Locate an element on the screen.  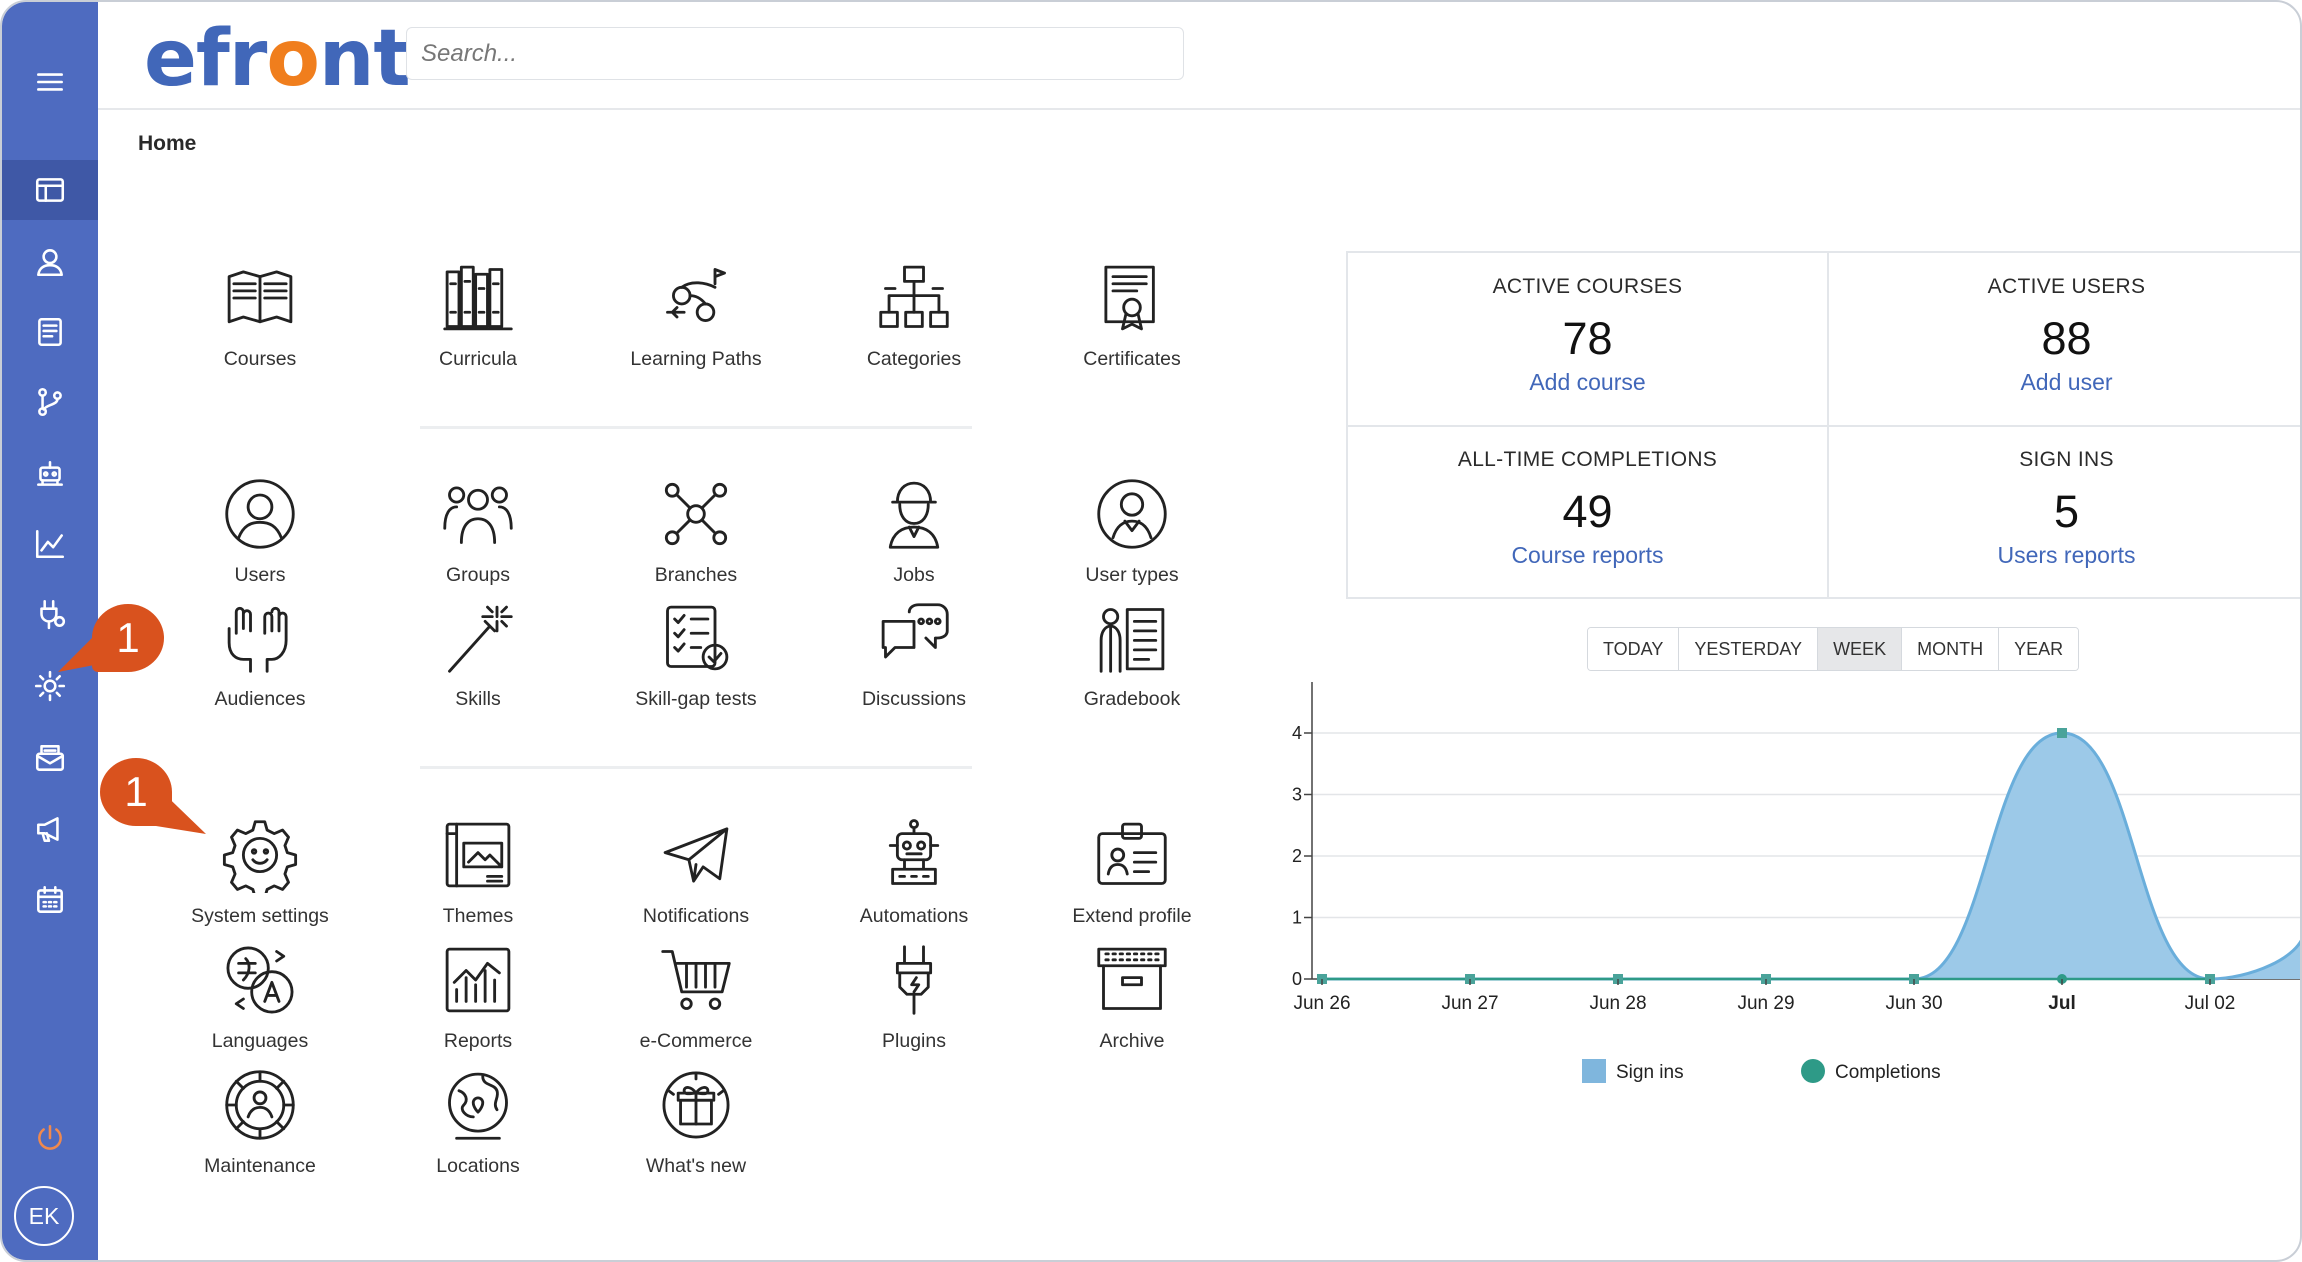
tile-gradebook: Gradebook is located at coordinates (1132, 655).